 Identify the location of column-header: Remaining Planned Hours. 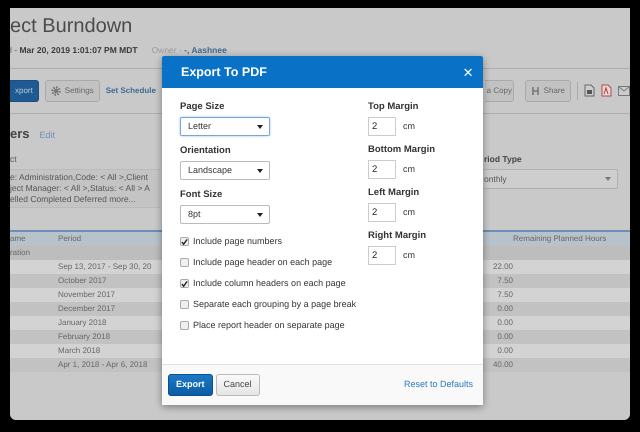
(571, 238).